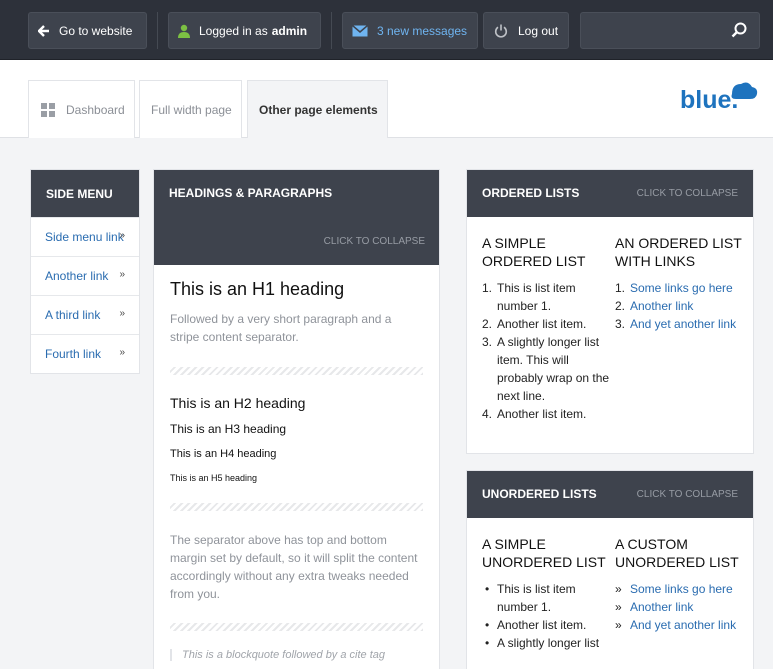 This screenshot has width=773, height=669. What do you see at coordinates (251, 193) in the screenshot?
I see `panel-title: HEADINGS & PARAGRAPHS` at bounding box center [251, 193].